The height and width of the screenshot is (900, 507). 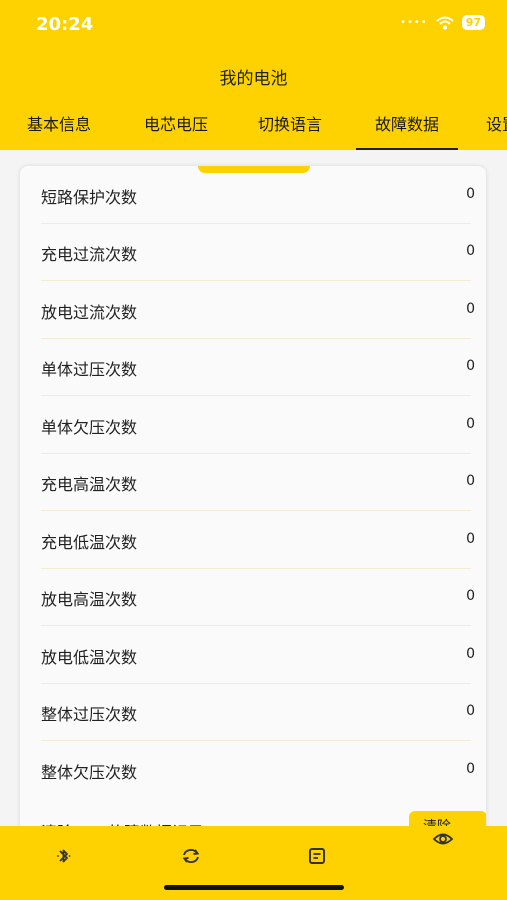 I want to click on bluetooth-icon, so click(x=64, y=856).